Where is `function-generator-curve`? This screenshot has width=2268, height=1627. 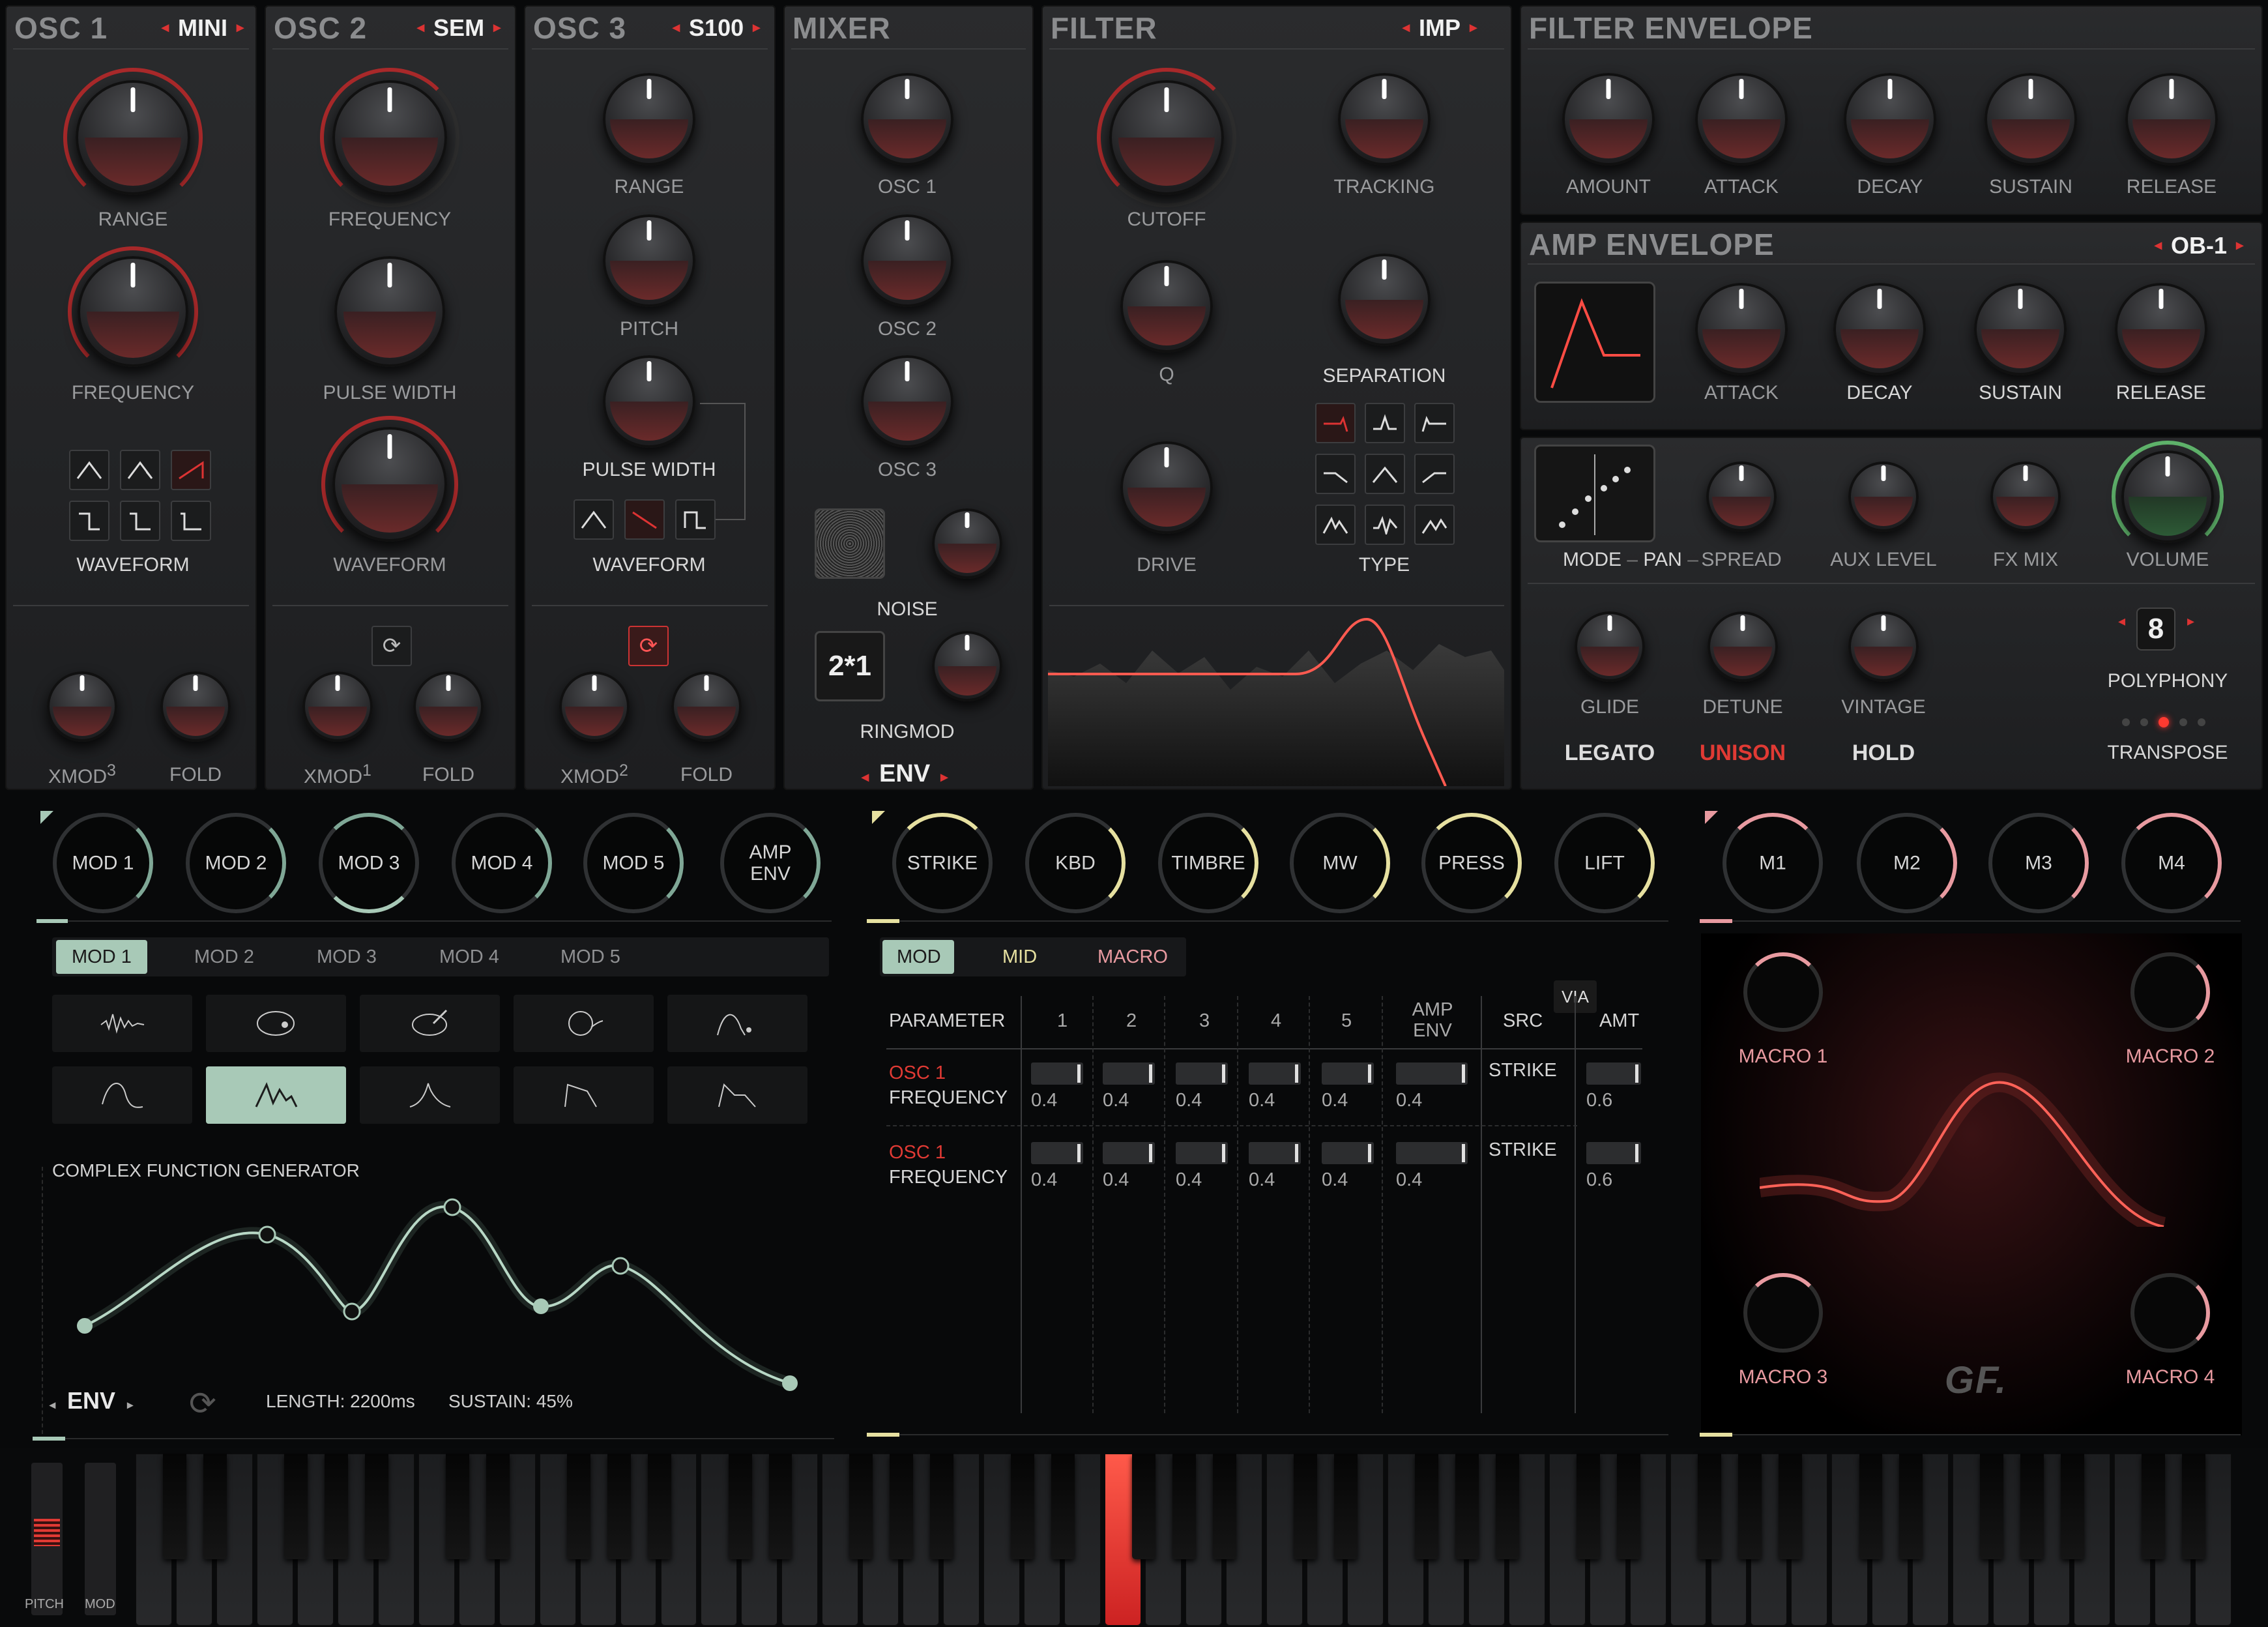
function-generator-curve is located at coordinates (443, 1305).